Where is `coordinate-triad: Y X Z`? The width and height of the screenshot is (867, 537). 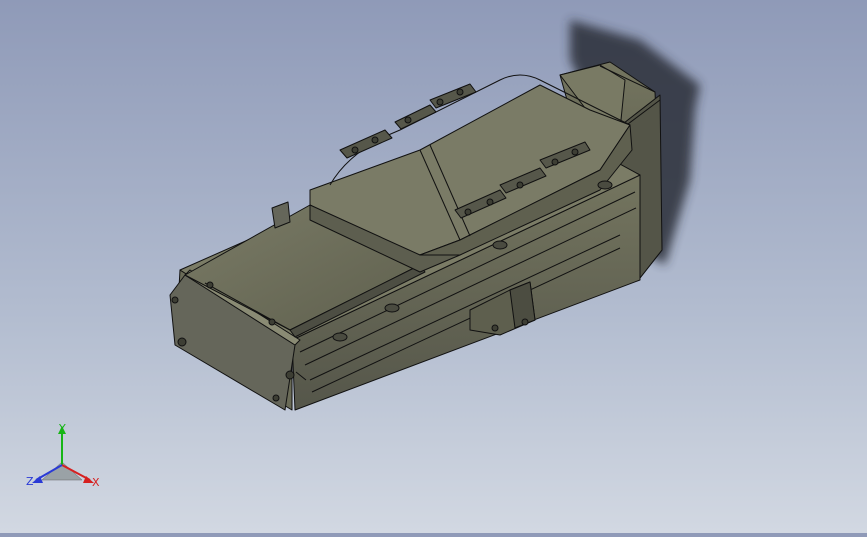 coordinate-triad: Y X Z is located at coordinates (63, 455).